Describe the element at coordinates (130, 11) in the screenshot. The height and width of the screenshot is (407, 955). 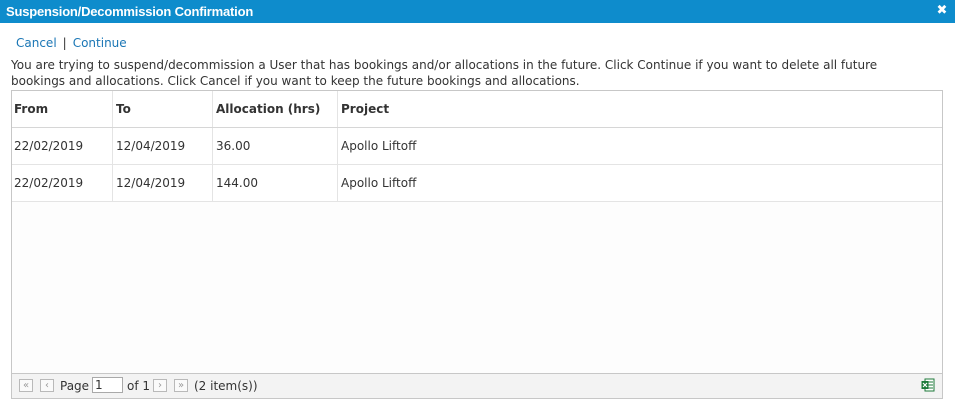
I see `dialog-title: Suspension/Decommission Confirmation` at that location.